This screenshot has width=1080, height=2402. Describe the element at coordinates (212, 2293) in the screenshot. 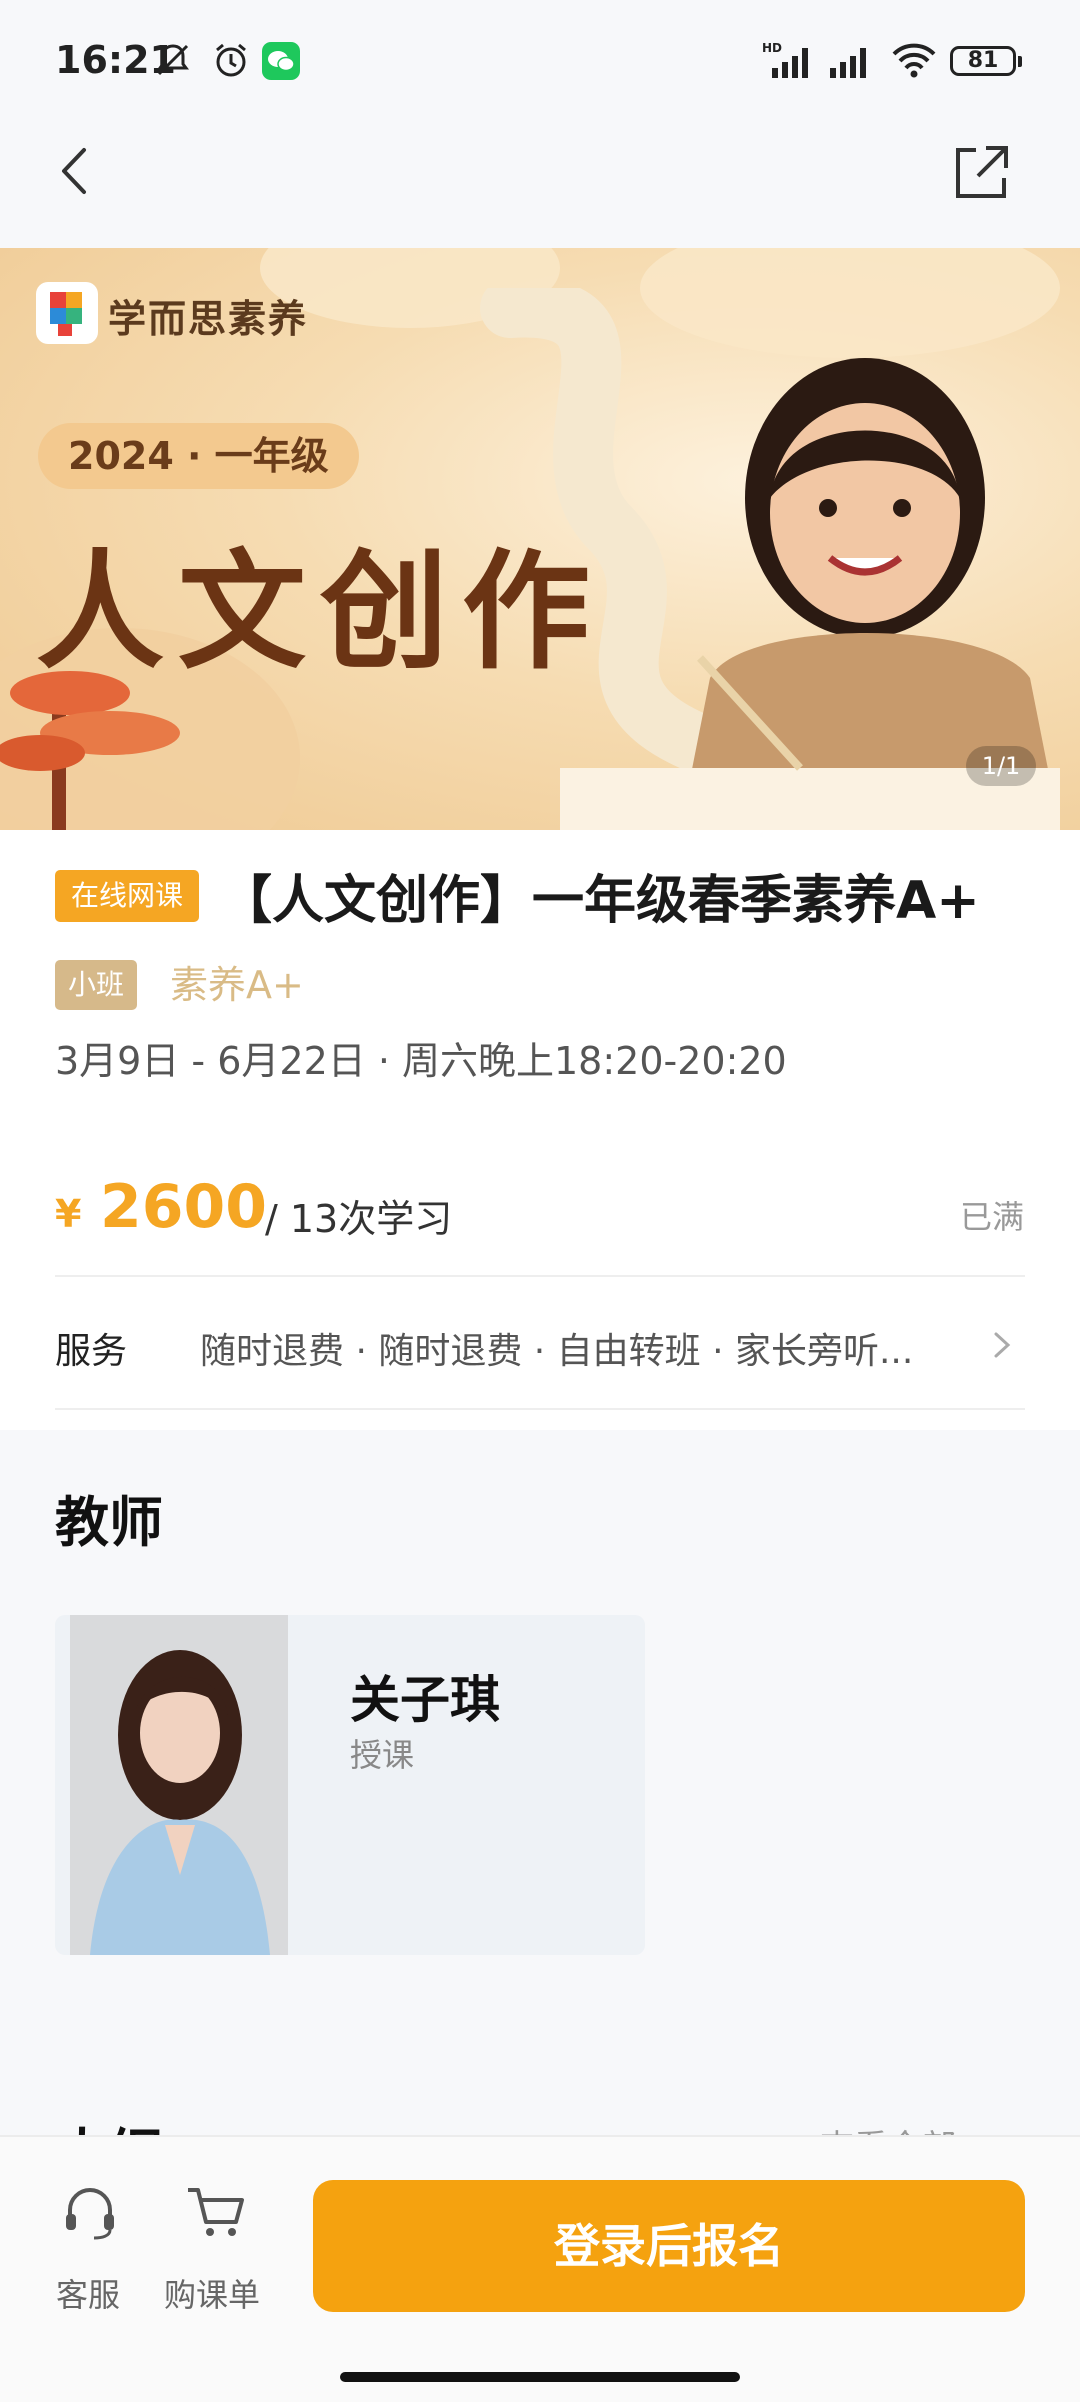

I see `cart-label: 购课单` at that location.